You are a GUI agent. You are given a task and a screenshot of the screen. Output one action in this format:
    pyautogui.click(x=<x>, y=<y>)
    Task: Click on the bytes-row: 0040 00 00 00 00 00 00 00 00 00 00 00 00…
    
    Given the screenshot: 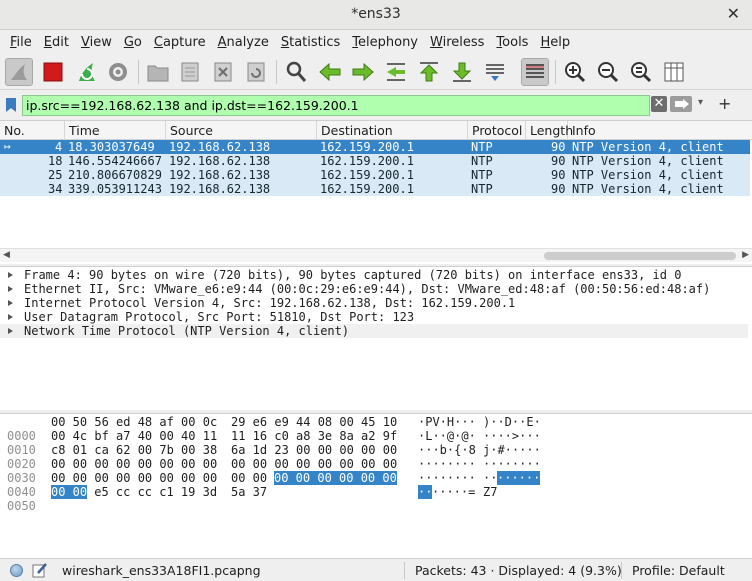 What is the action you would take?
    pyautogui.click(x=270, y=485)
    